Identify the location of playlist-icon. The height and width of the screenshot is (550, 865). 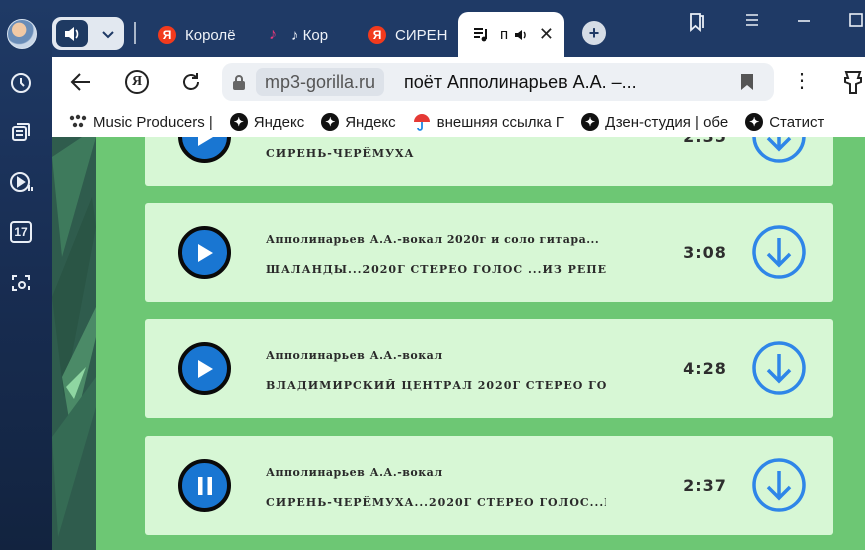
(480, 34).